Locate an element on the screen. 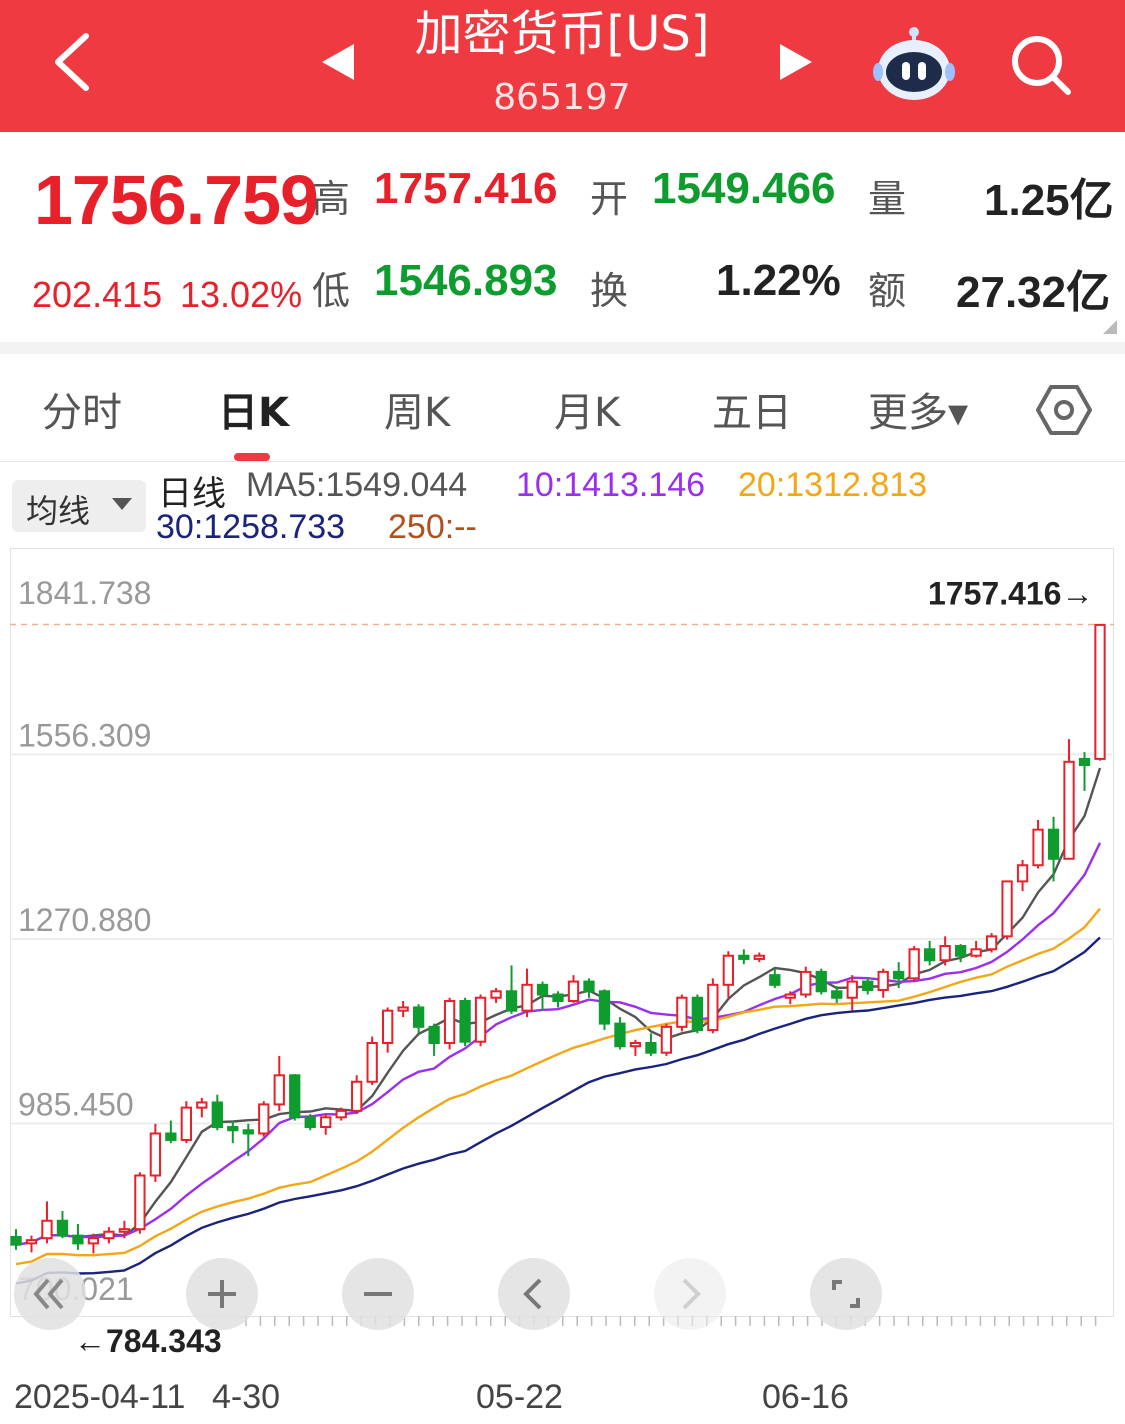 The height and width of the screenshot is (1424, 1125). max-price-annotation: 1757.416→ is located at coordinates (1010, 594).